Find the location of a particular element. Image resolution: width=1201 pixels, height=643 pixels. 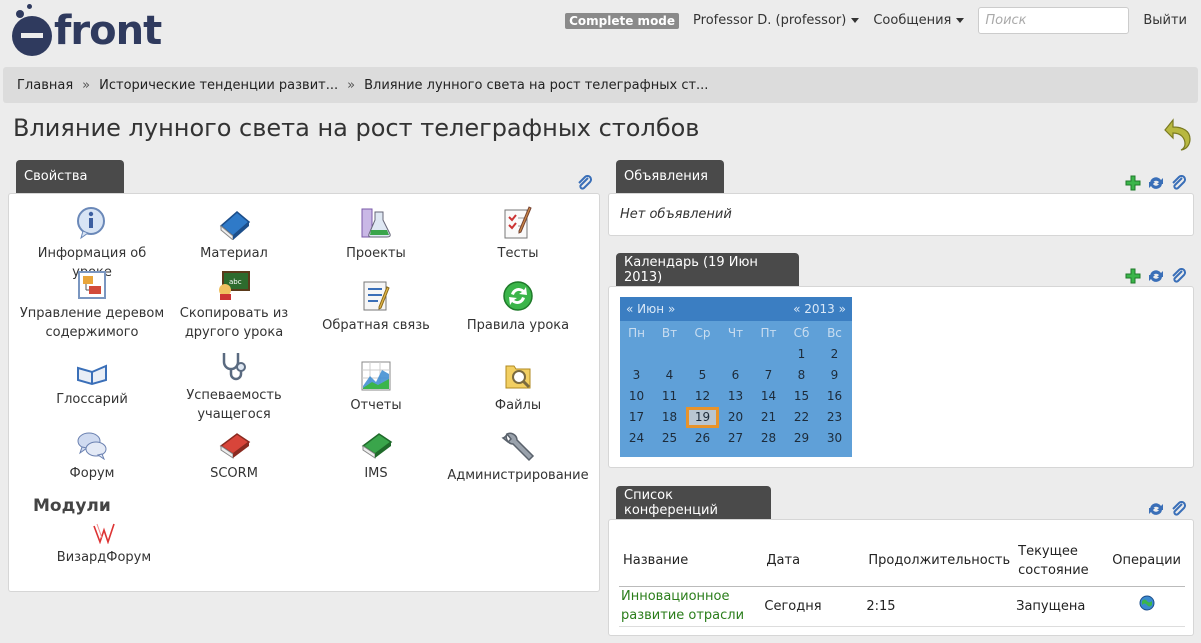

content-tree-item: Управление деревом содержимого is located at coordinates (92, 306).